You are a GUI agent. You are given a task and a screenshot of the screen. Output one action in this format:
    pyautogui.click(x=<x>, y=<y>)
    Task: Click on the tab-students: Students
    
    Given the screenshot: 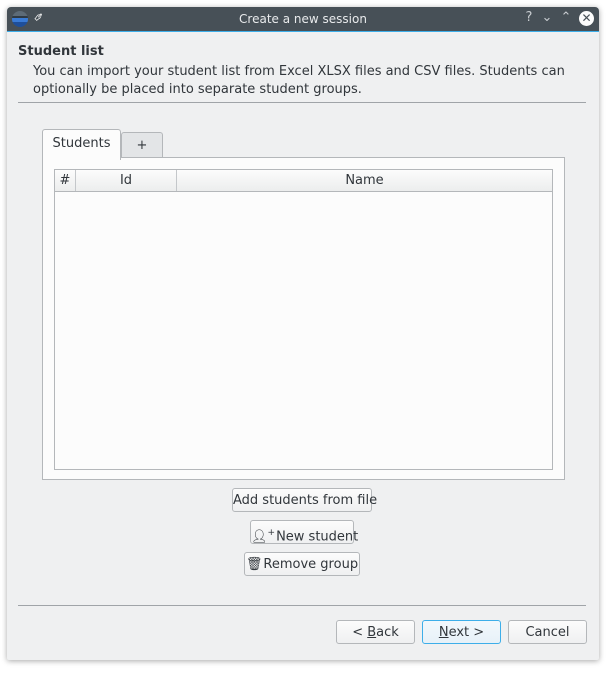 What is the action you would take?
    pyautogui.click(x=81, y=144)
    